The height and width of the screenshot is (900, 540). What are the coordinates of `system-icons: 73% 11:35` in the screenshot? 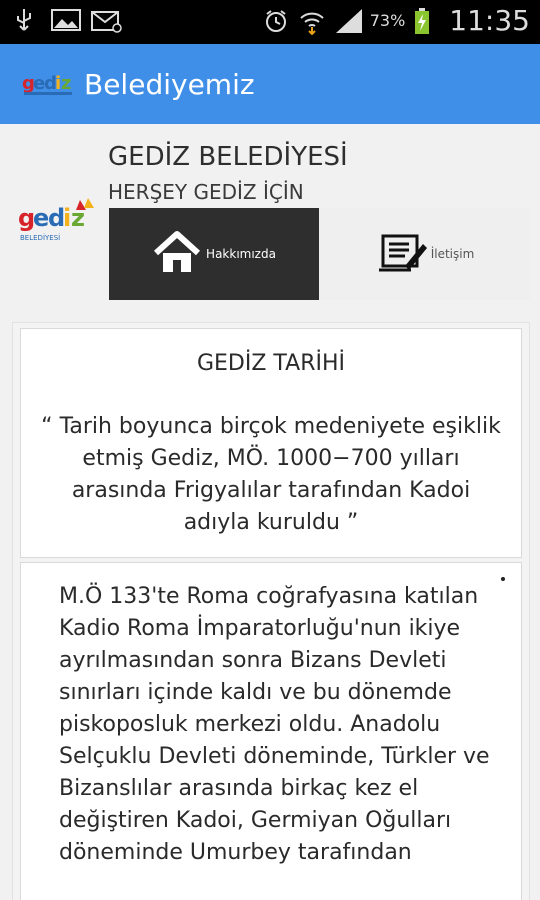 It's located at (396, 20).